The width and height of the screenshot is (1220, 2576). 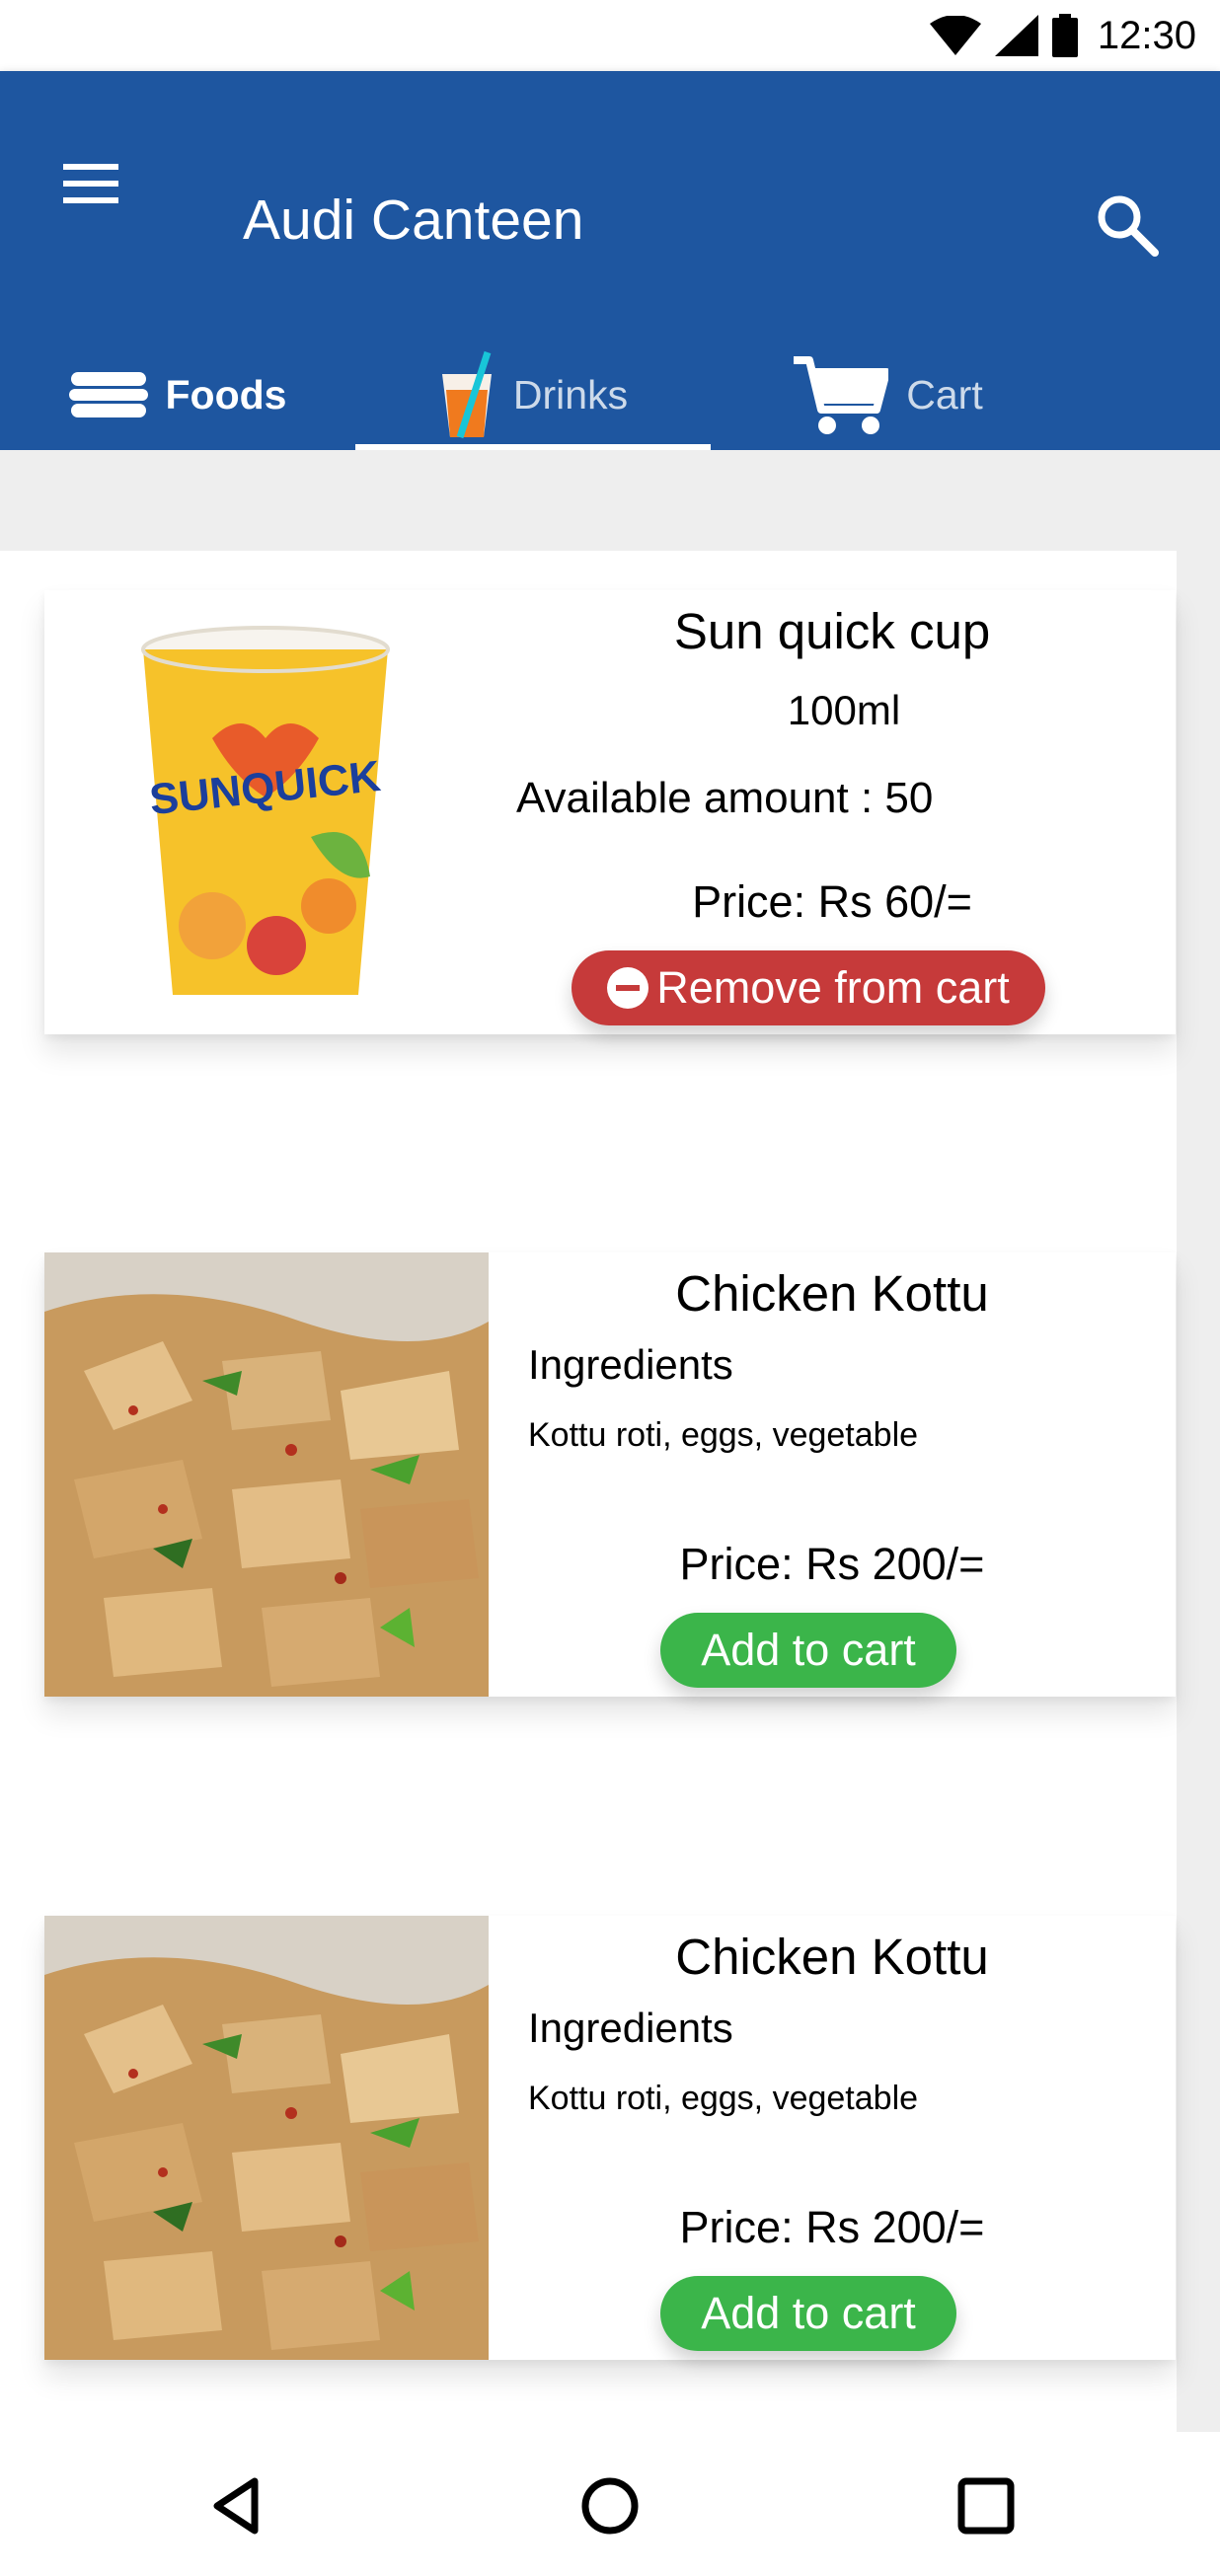 I want to click on item-image: SUNQUICK, so click(x=267, y=812).